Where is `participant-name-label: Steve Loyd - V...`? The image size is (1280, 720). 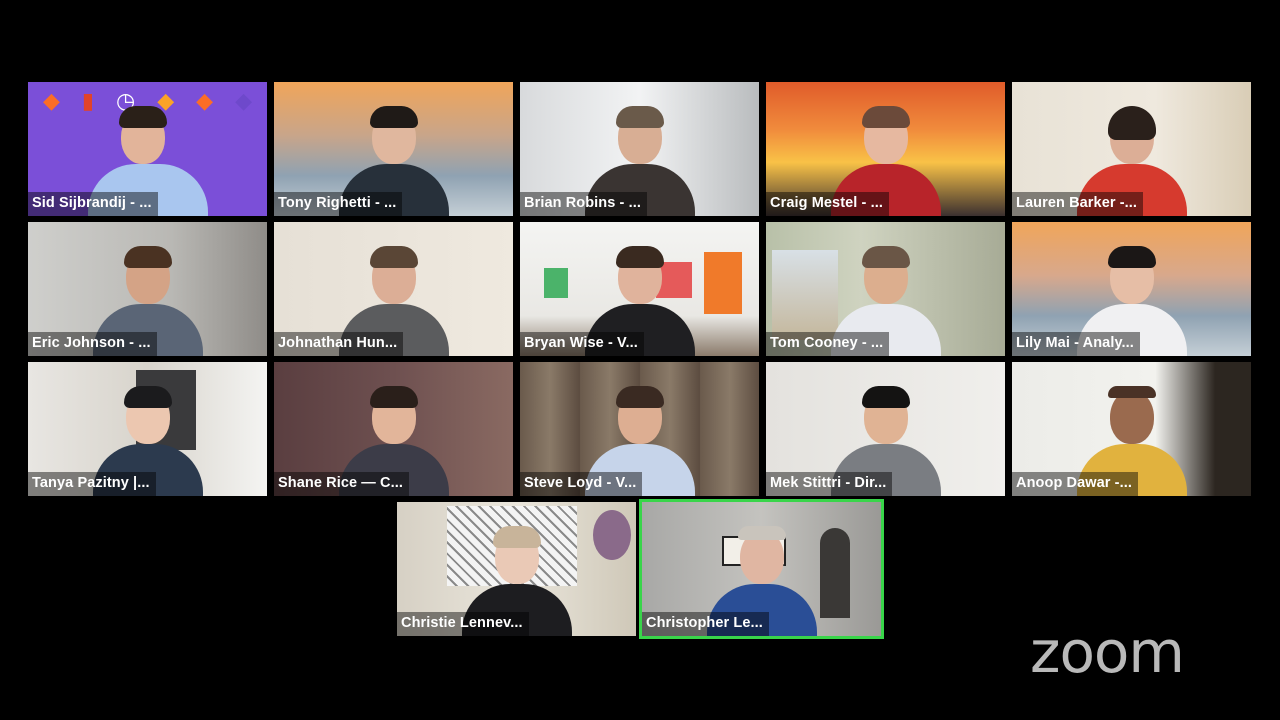
participant-name-label: Steve Loyd - V... is located at coordinates (581, 484).